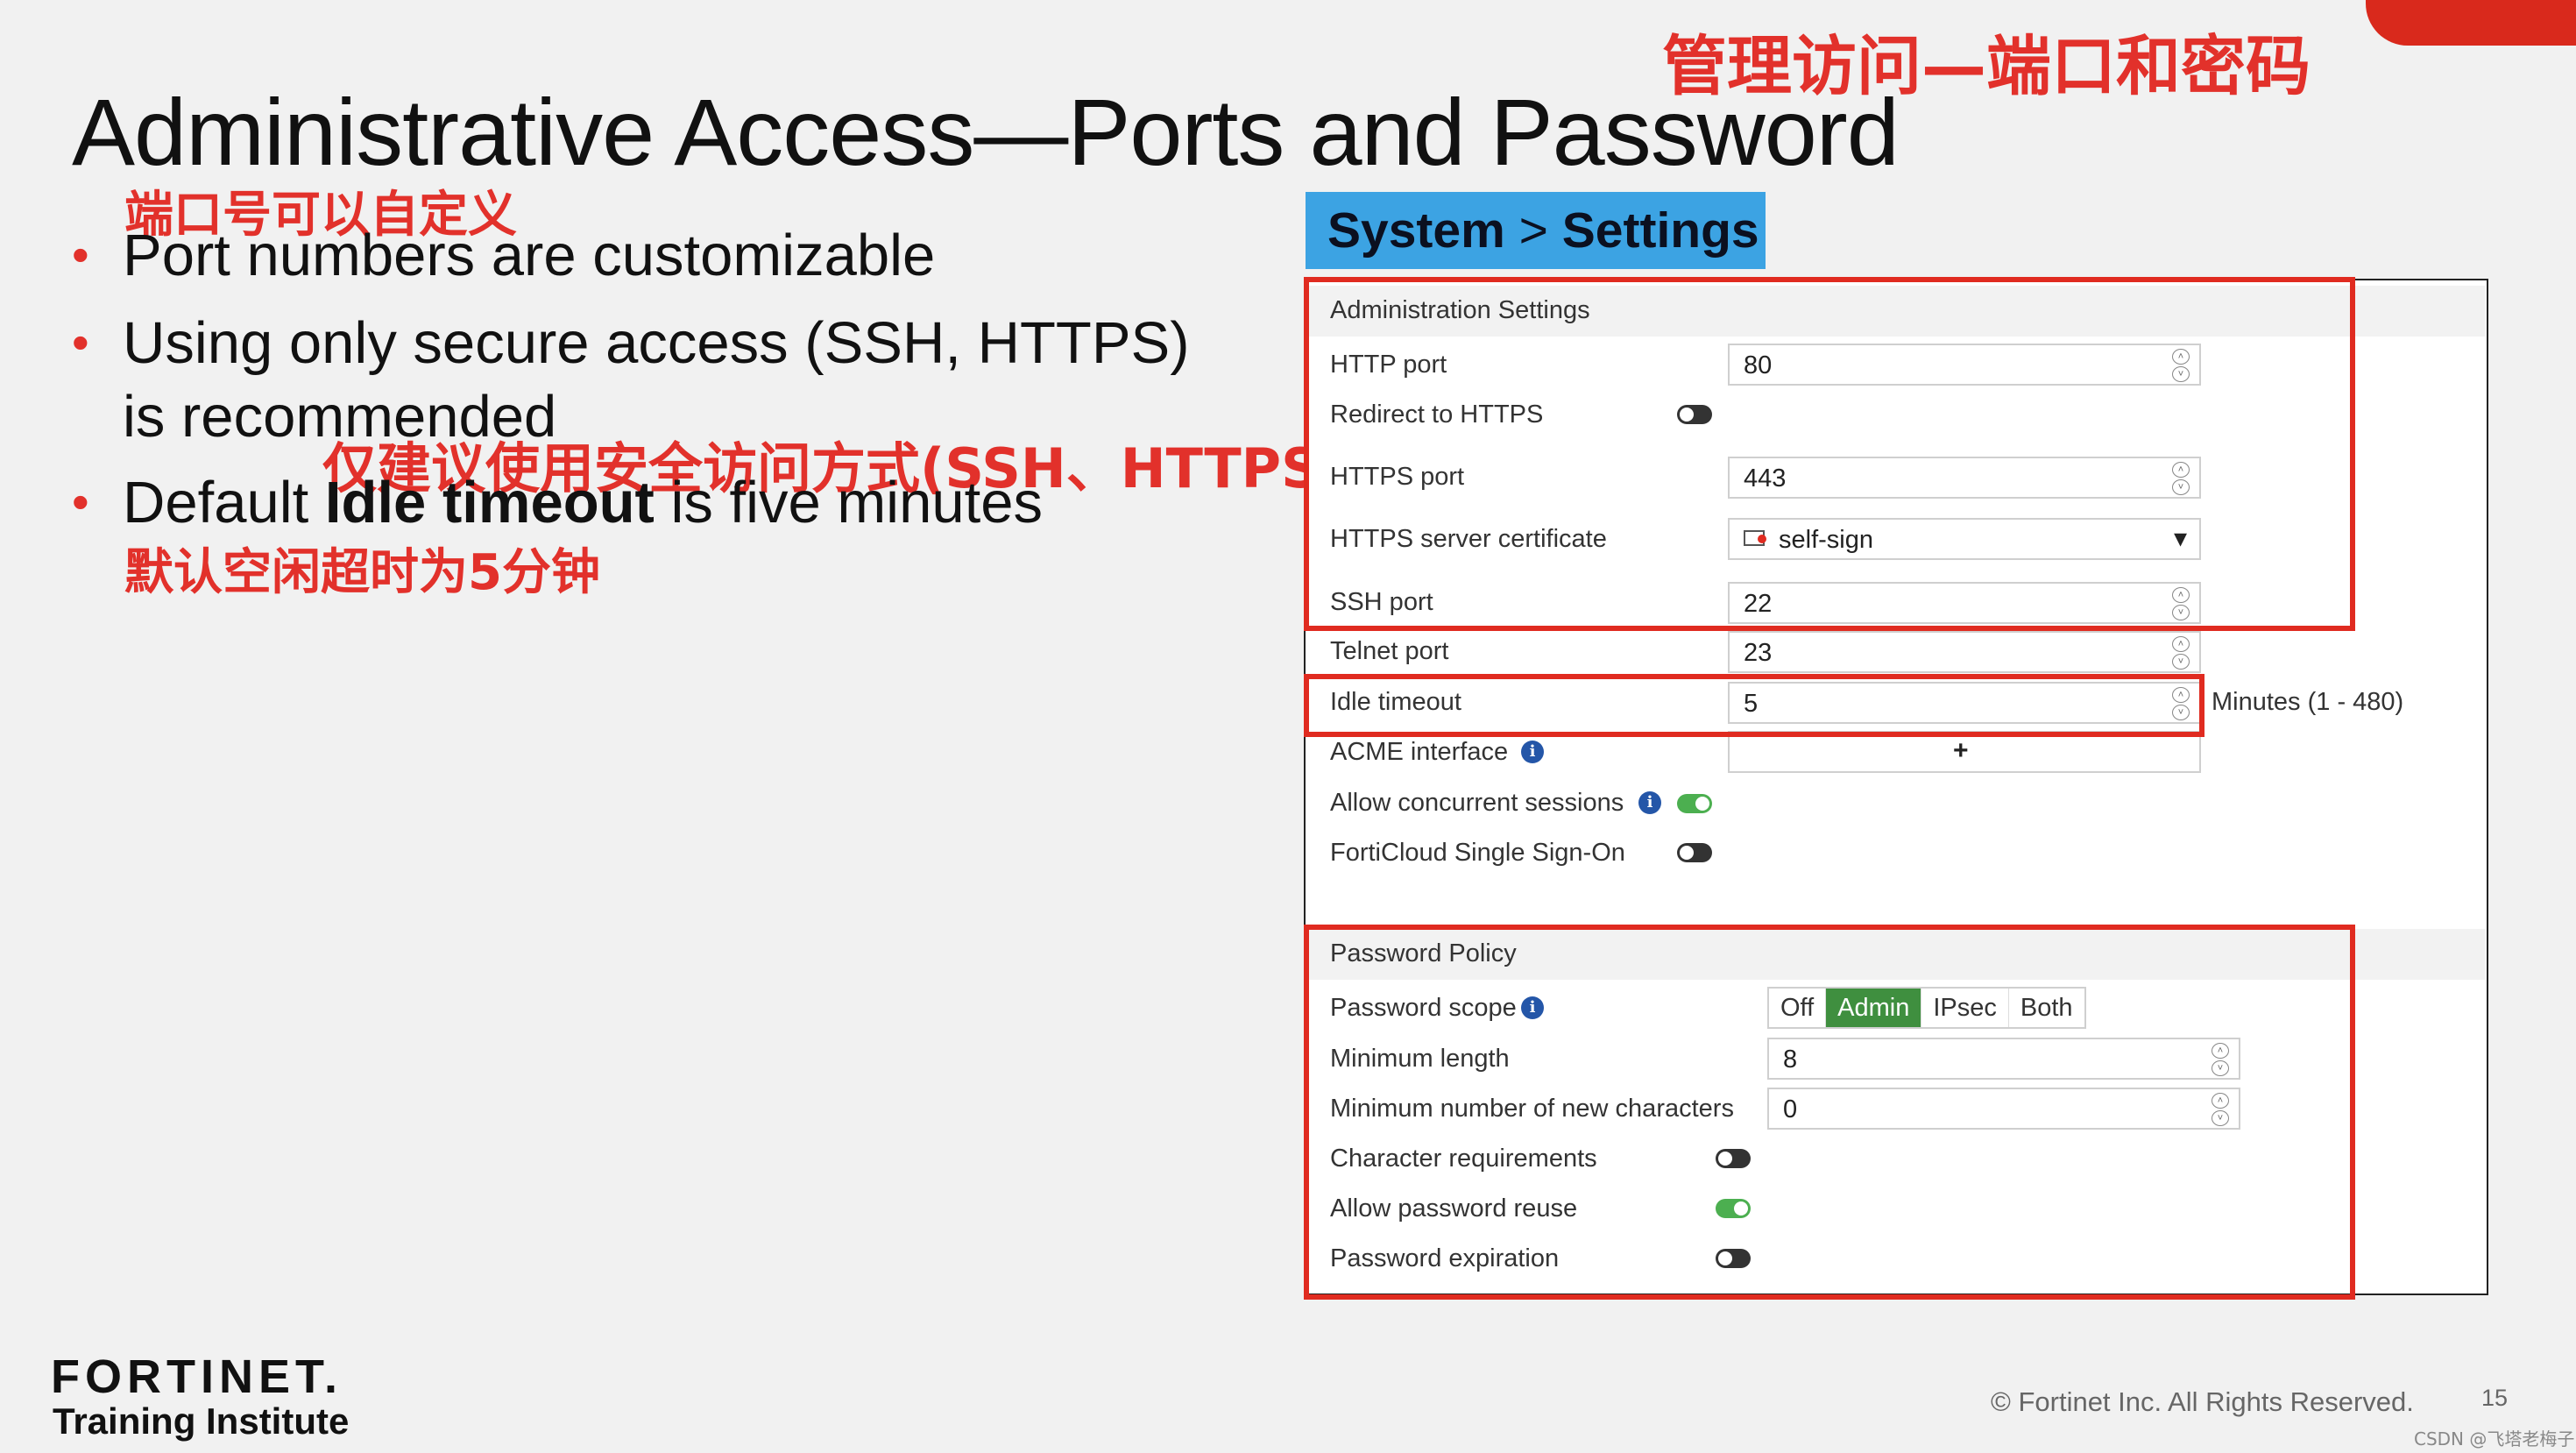  I want to click on highlight-ports-box, so click(1829, 454).